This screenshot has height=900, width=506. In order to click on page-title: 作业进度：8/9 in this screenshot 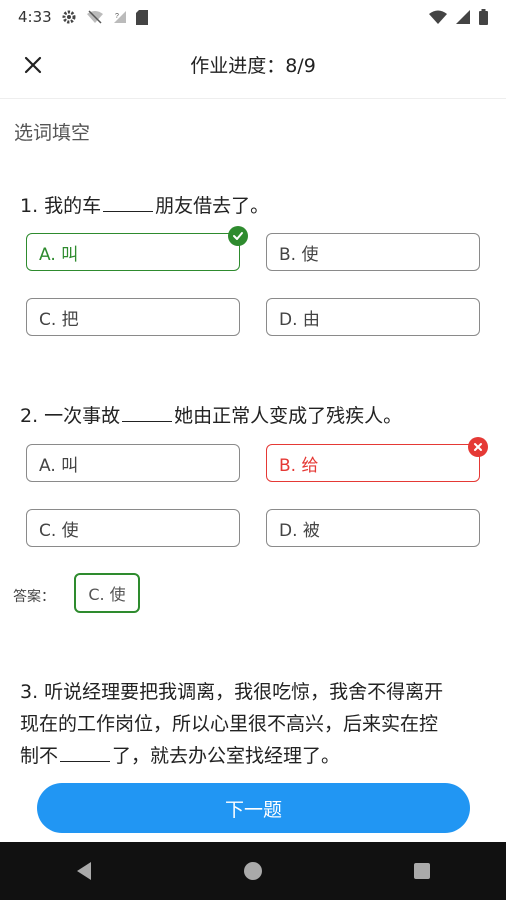, I will do `click(253, 66)`.